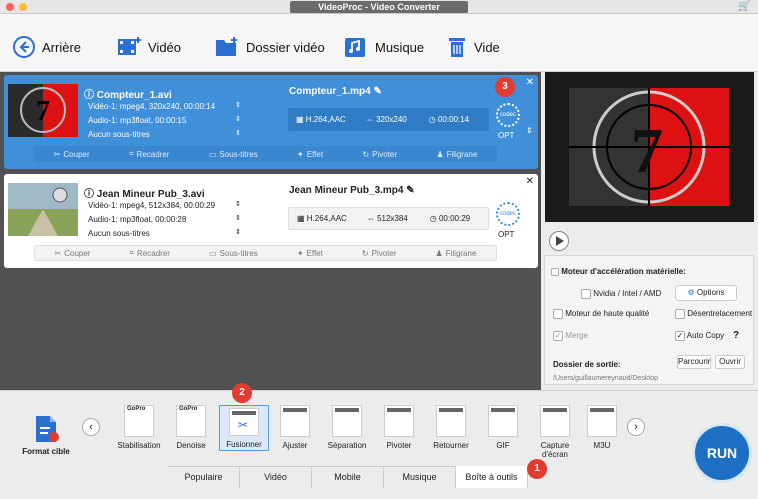  I want to click on play-button, so click(559, 241).